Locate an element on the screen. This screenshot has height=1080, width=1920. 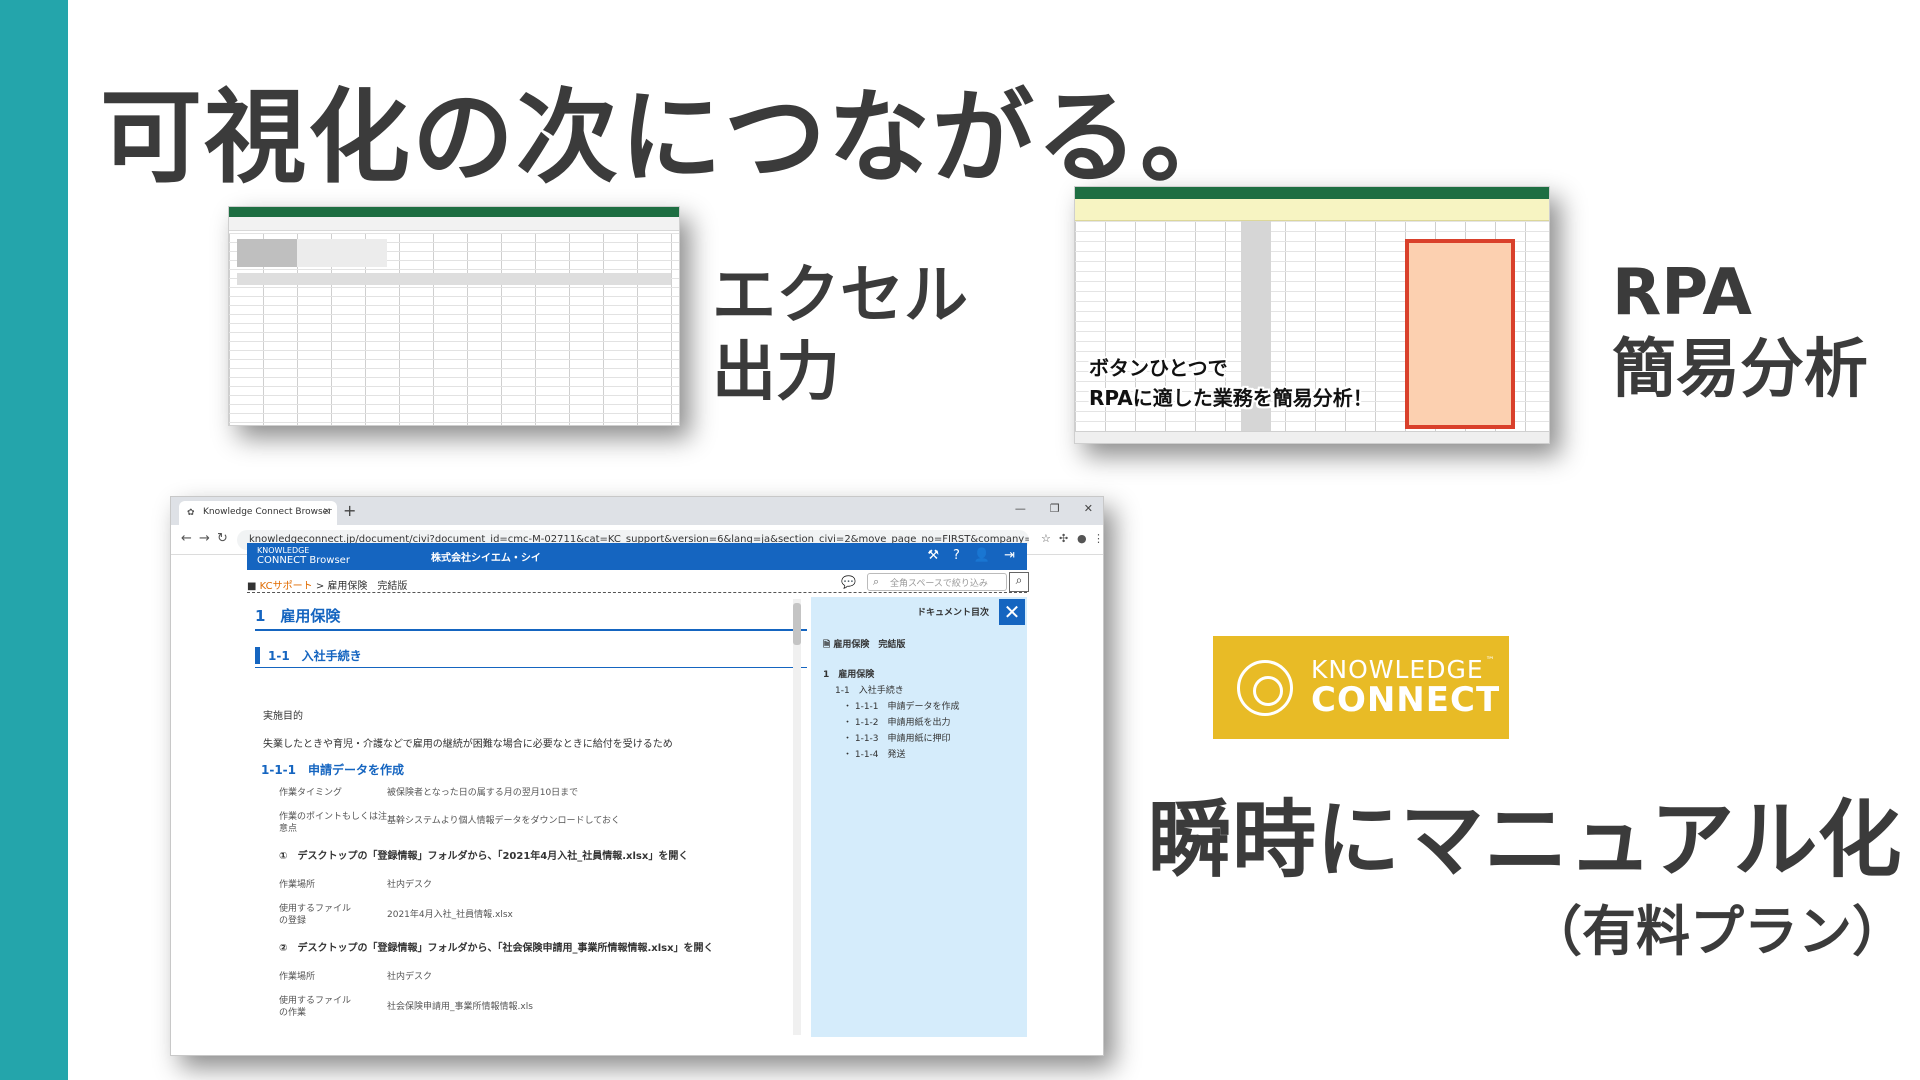
tab-close-icon: × is located at coordinates (327, 511).